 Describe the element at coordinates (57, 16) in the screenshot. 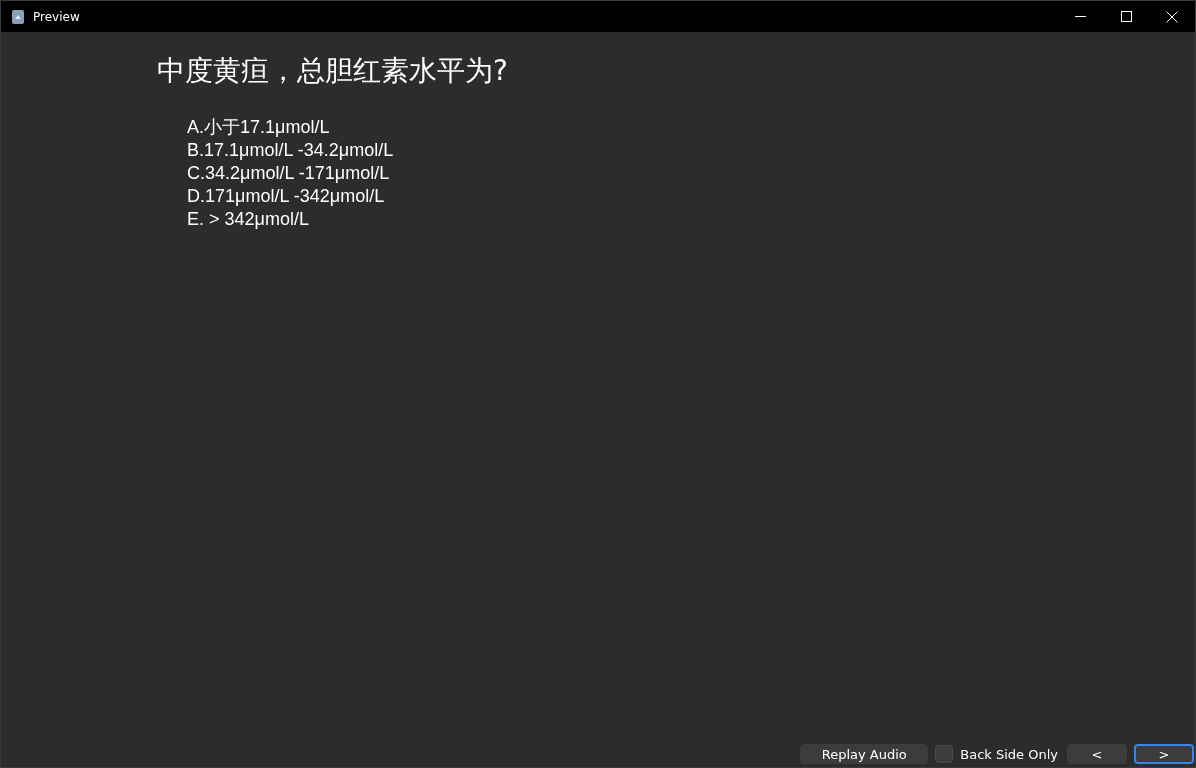

I see `window-title: Preview` at that location.